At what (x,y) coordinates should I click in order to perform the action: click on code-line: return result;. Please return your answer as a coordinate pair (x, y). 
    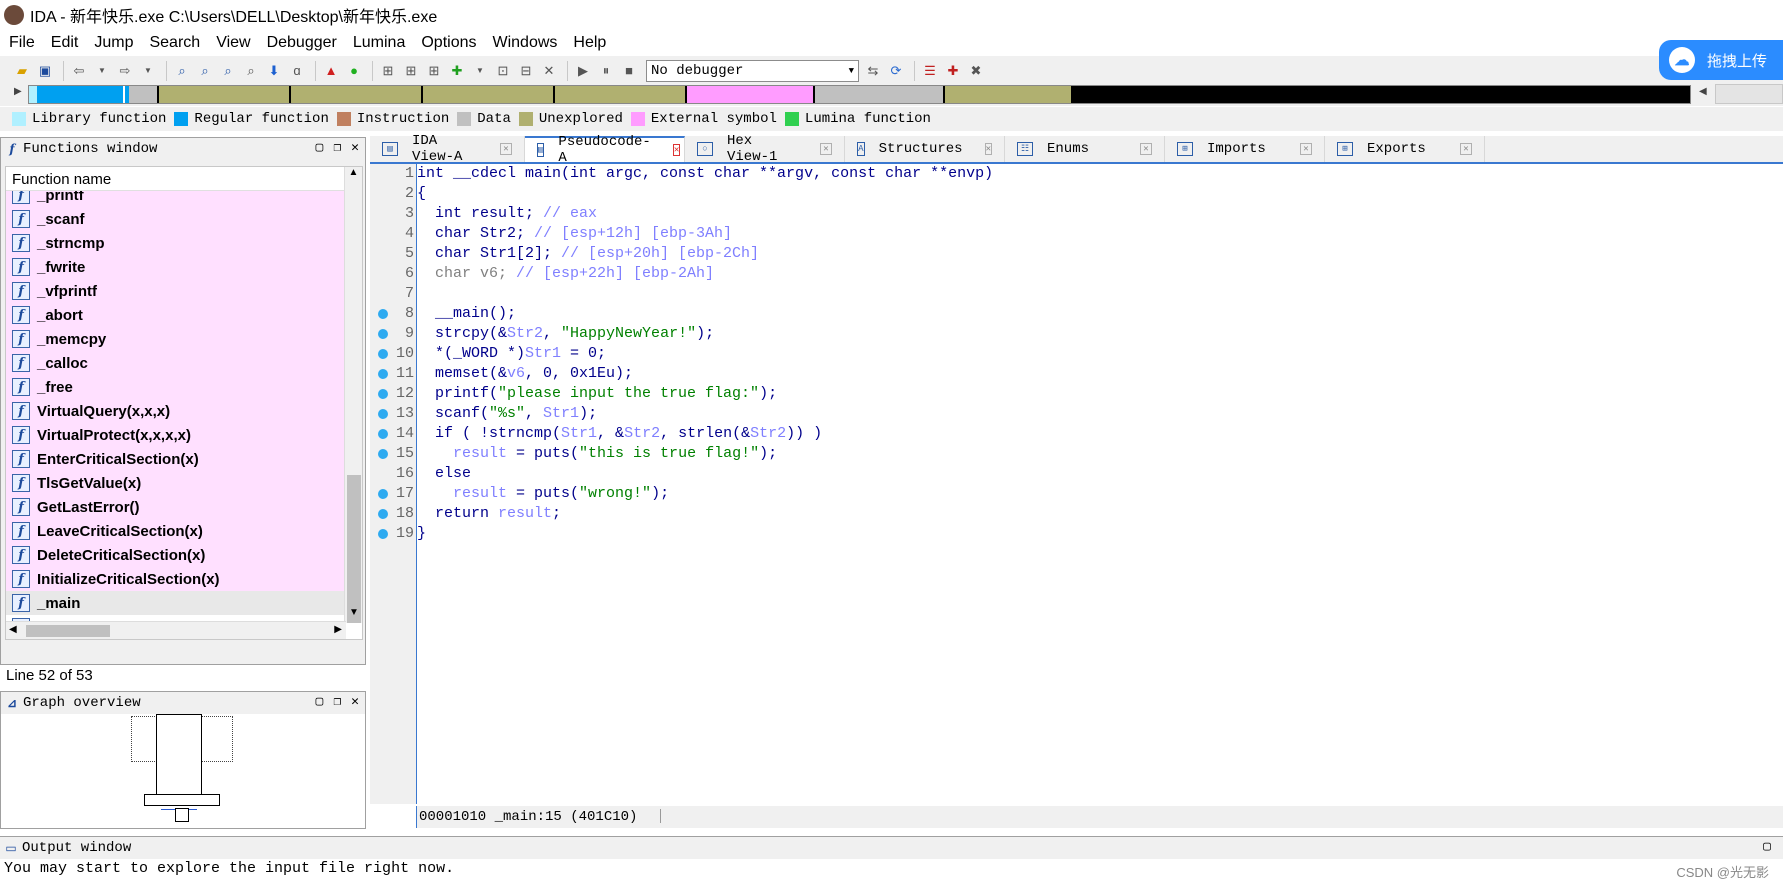
    Looking at the image, I should click on (1100, 514).